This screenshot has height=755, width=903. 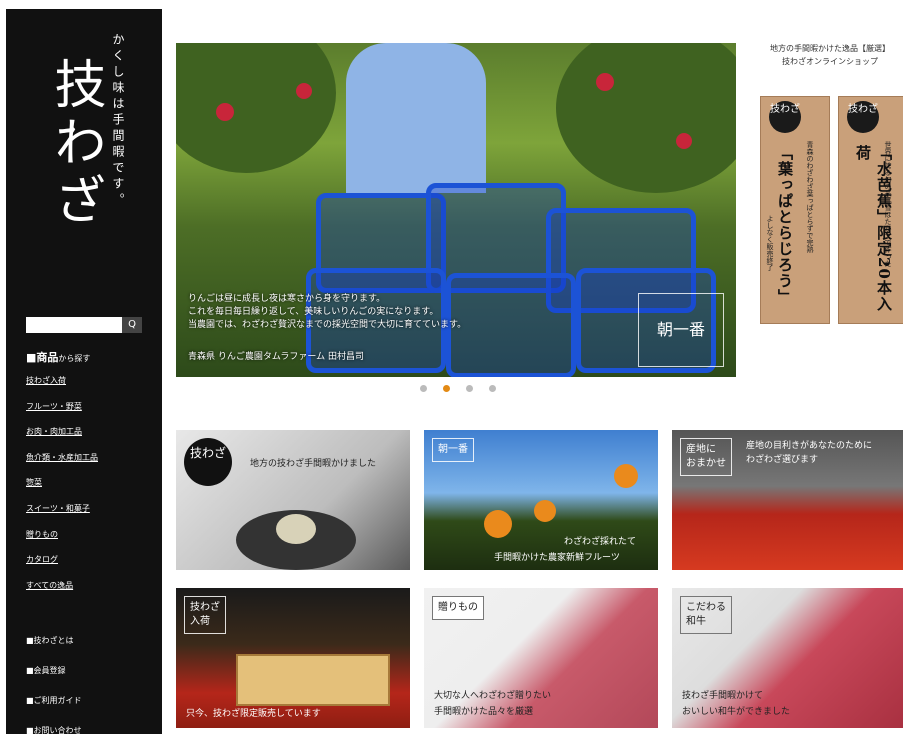 I want to click on banner-title: 「水芭蕉」限定20本入荷, so click(x=873, y=228).